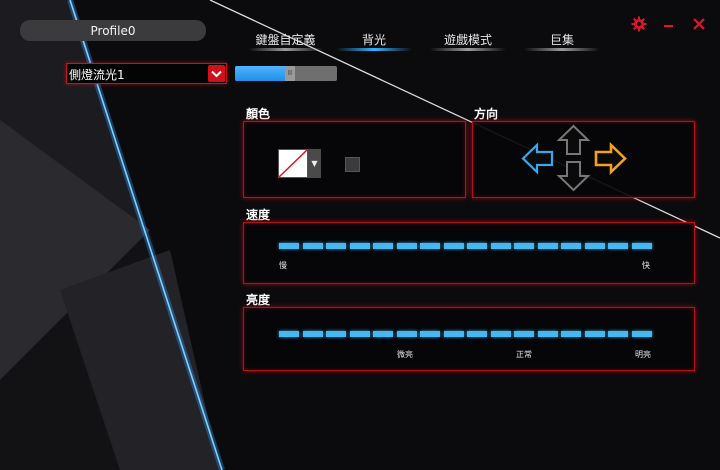  Describe the element at coordinates (469, 339) in the screenshot. I see `brightness-panel` at that location.